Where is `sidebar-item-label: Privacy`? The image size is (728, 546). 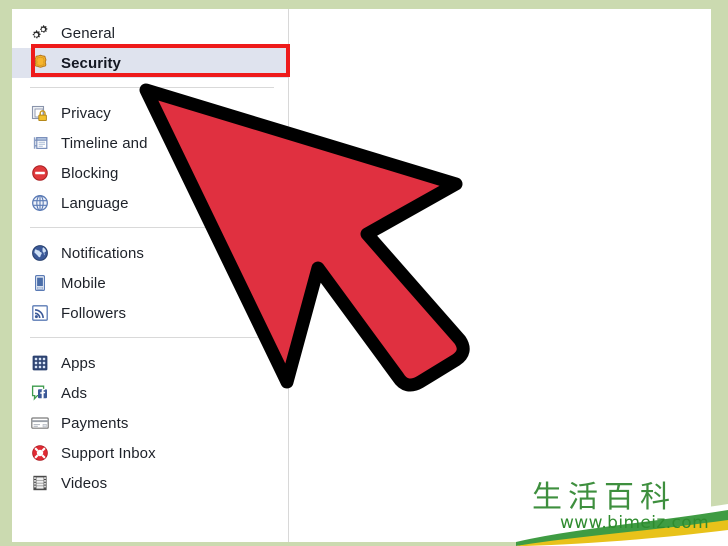 sidebar-item-label: Privacy is located at coordinates (86, 113).